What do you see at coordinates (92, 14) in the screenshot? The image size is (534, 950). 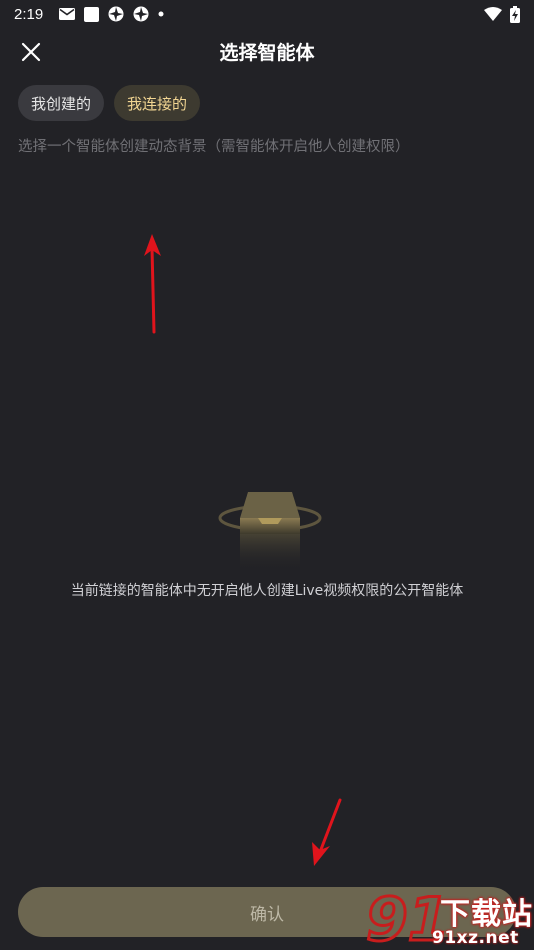 I see `square-app-icon` at bounding box center [92, 14].